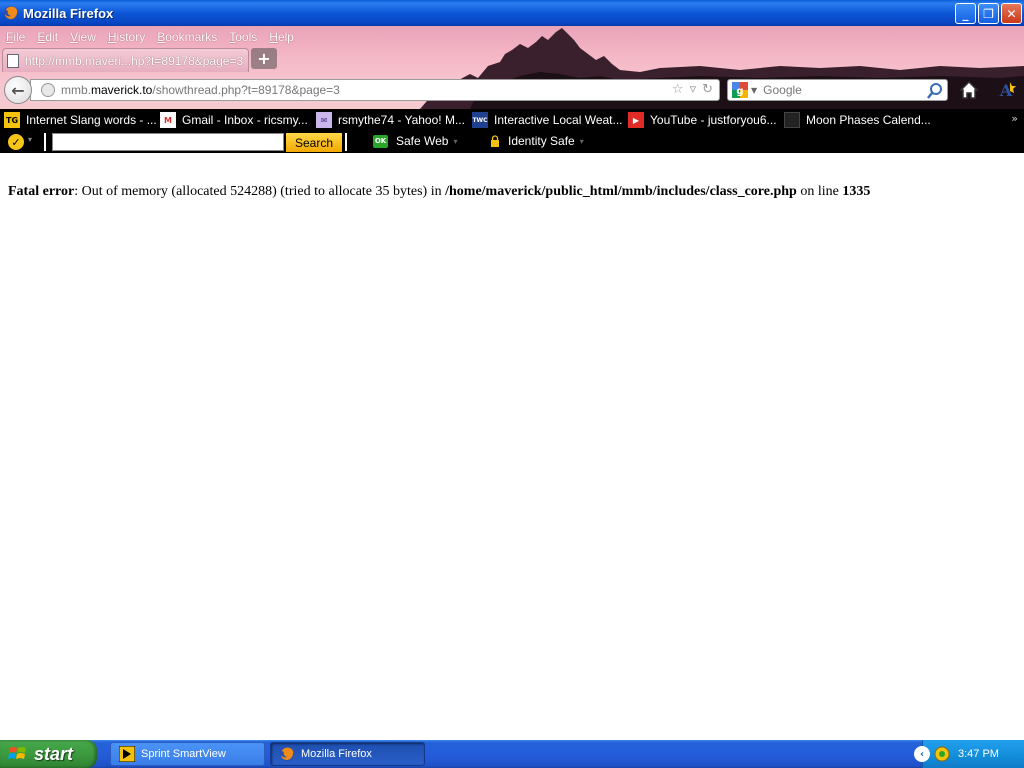 This screenshot has height=768, width=1024. What do you see at coordinates (47, 37) in the screenshot?
I see `menu-edit: Edit` at bounding box center [47, 37].